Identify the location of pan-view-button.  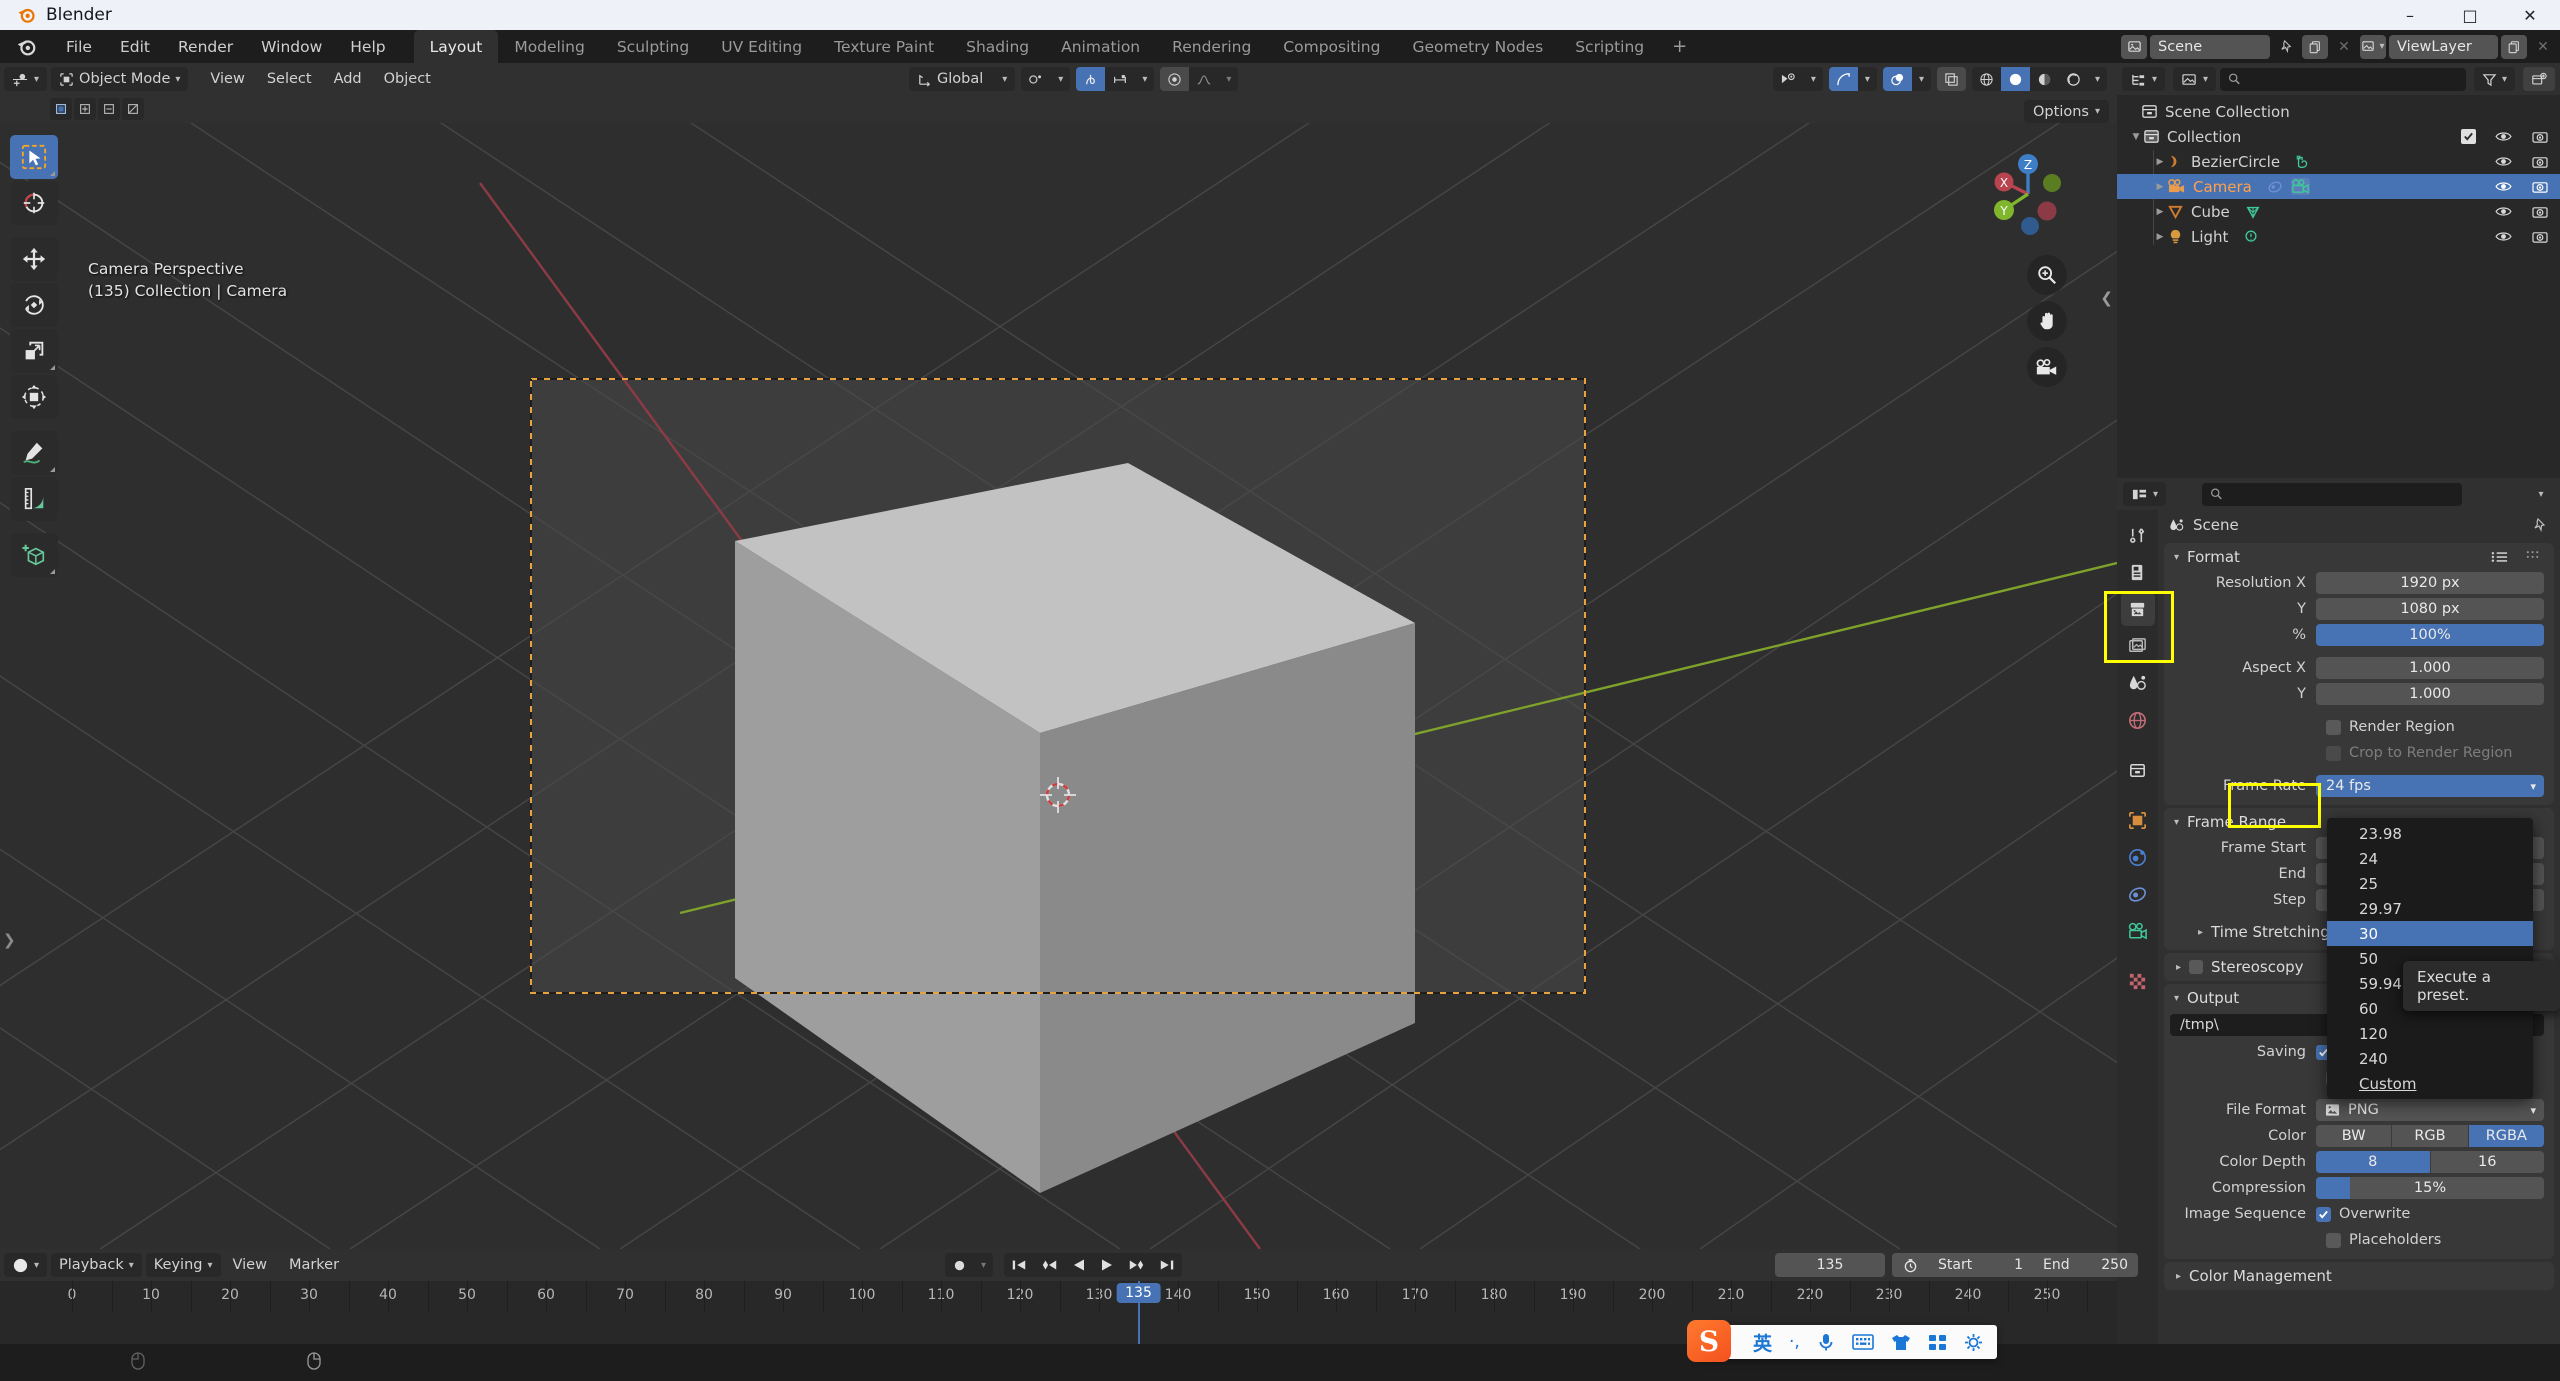
(2047, 321).